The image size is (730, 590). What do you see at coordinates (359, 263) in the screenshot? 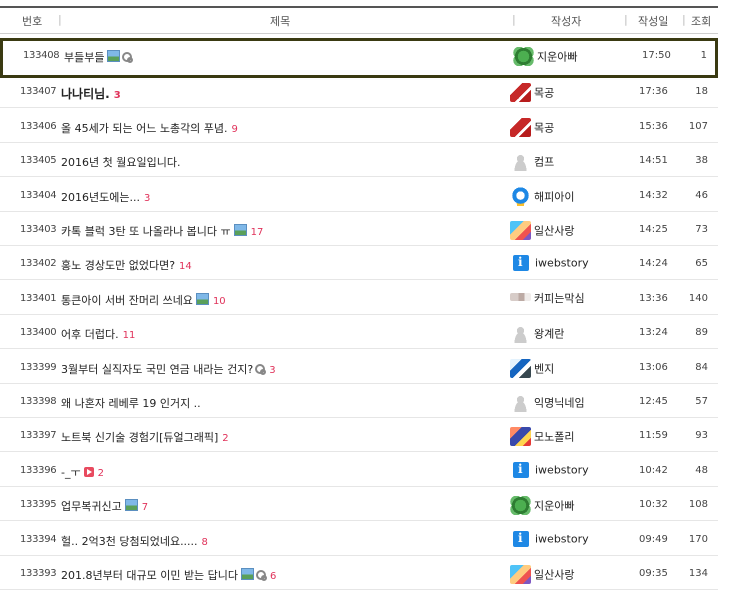
I see `table-row: 133402 홍노 경상도만 없었다면?14 iwebstory 14:24 65` at bounding box center [359, 263].